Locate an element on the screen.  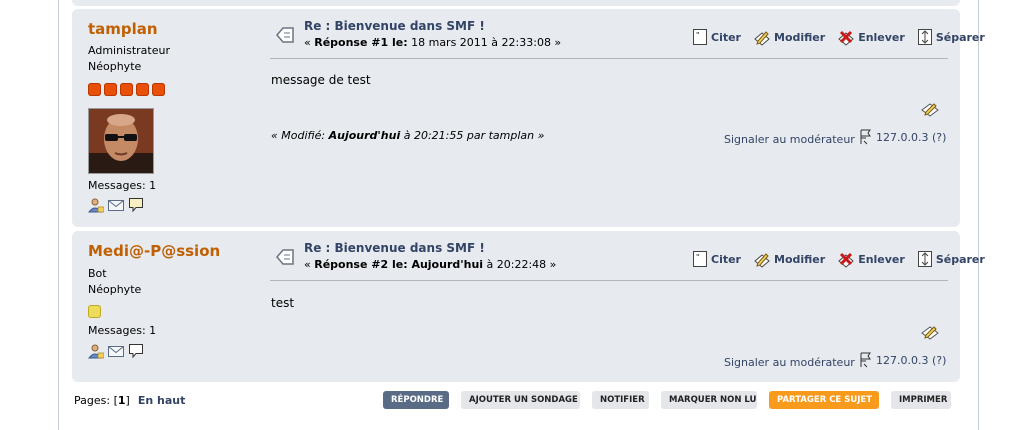
previous-post-edge is located at coordinates (516, 3).